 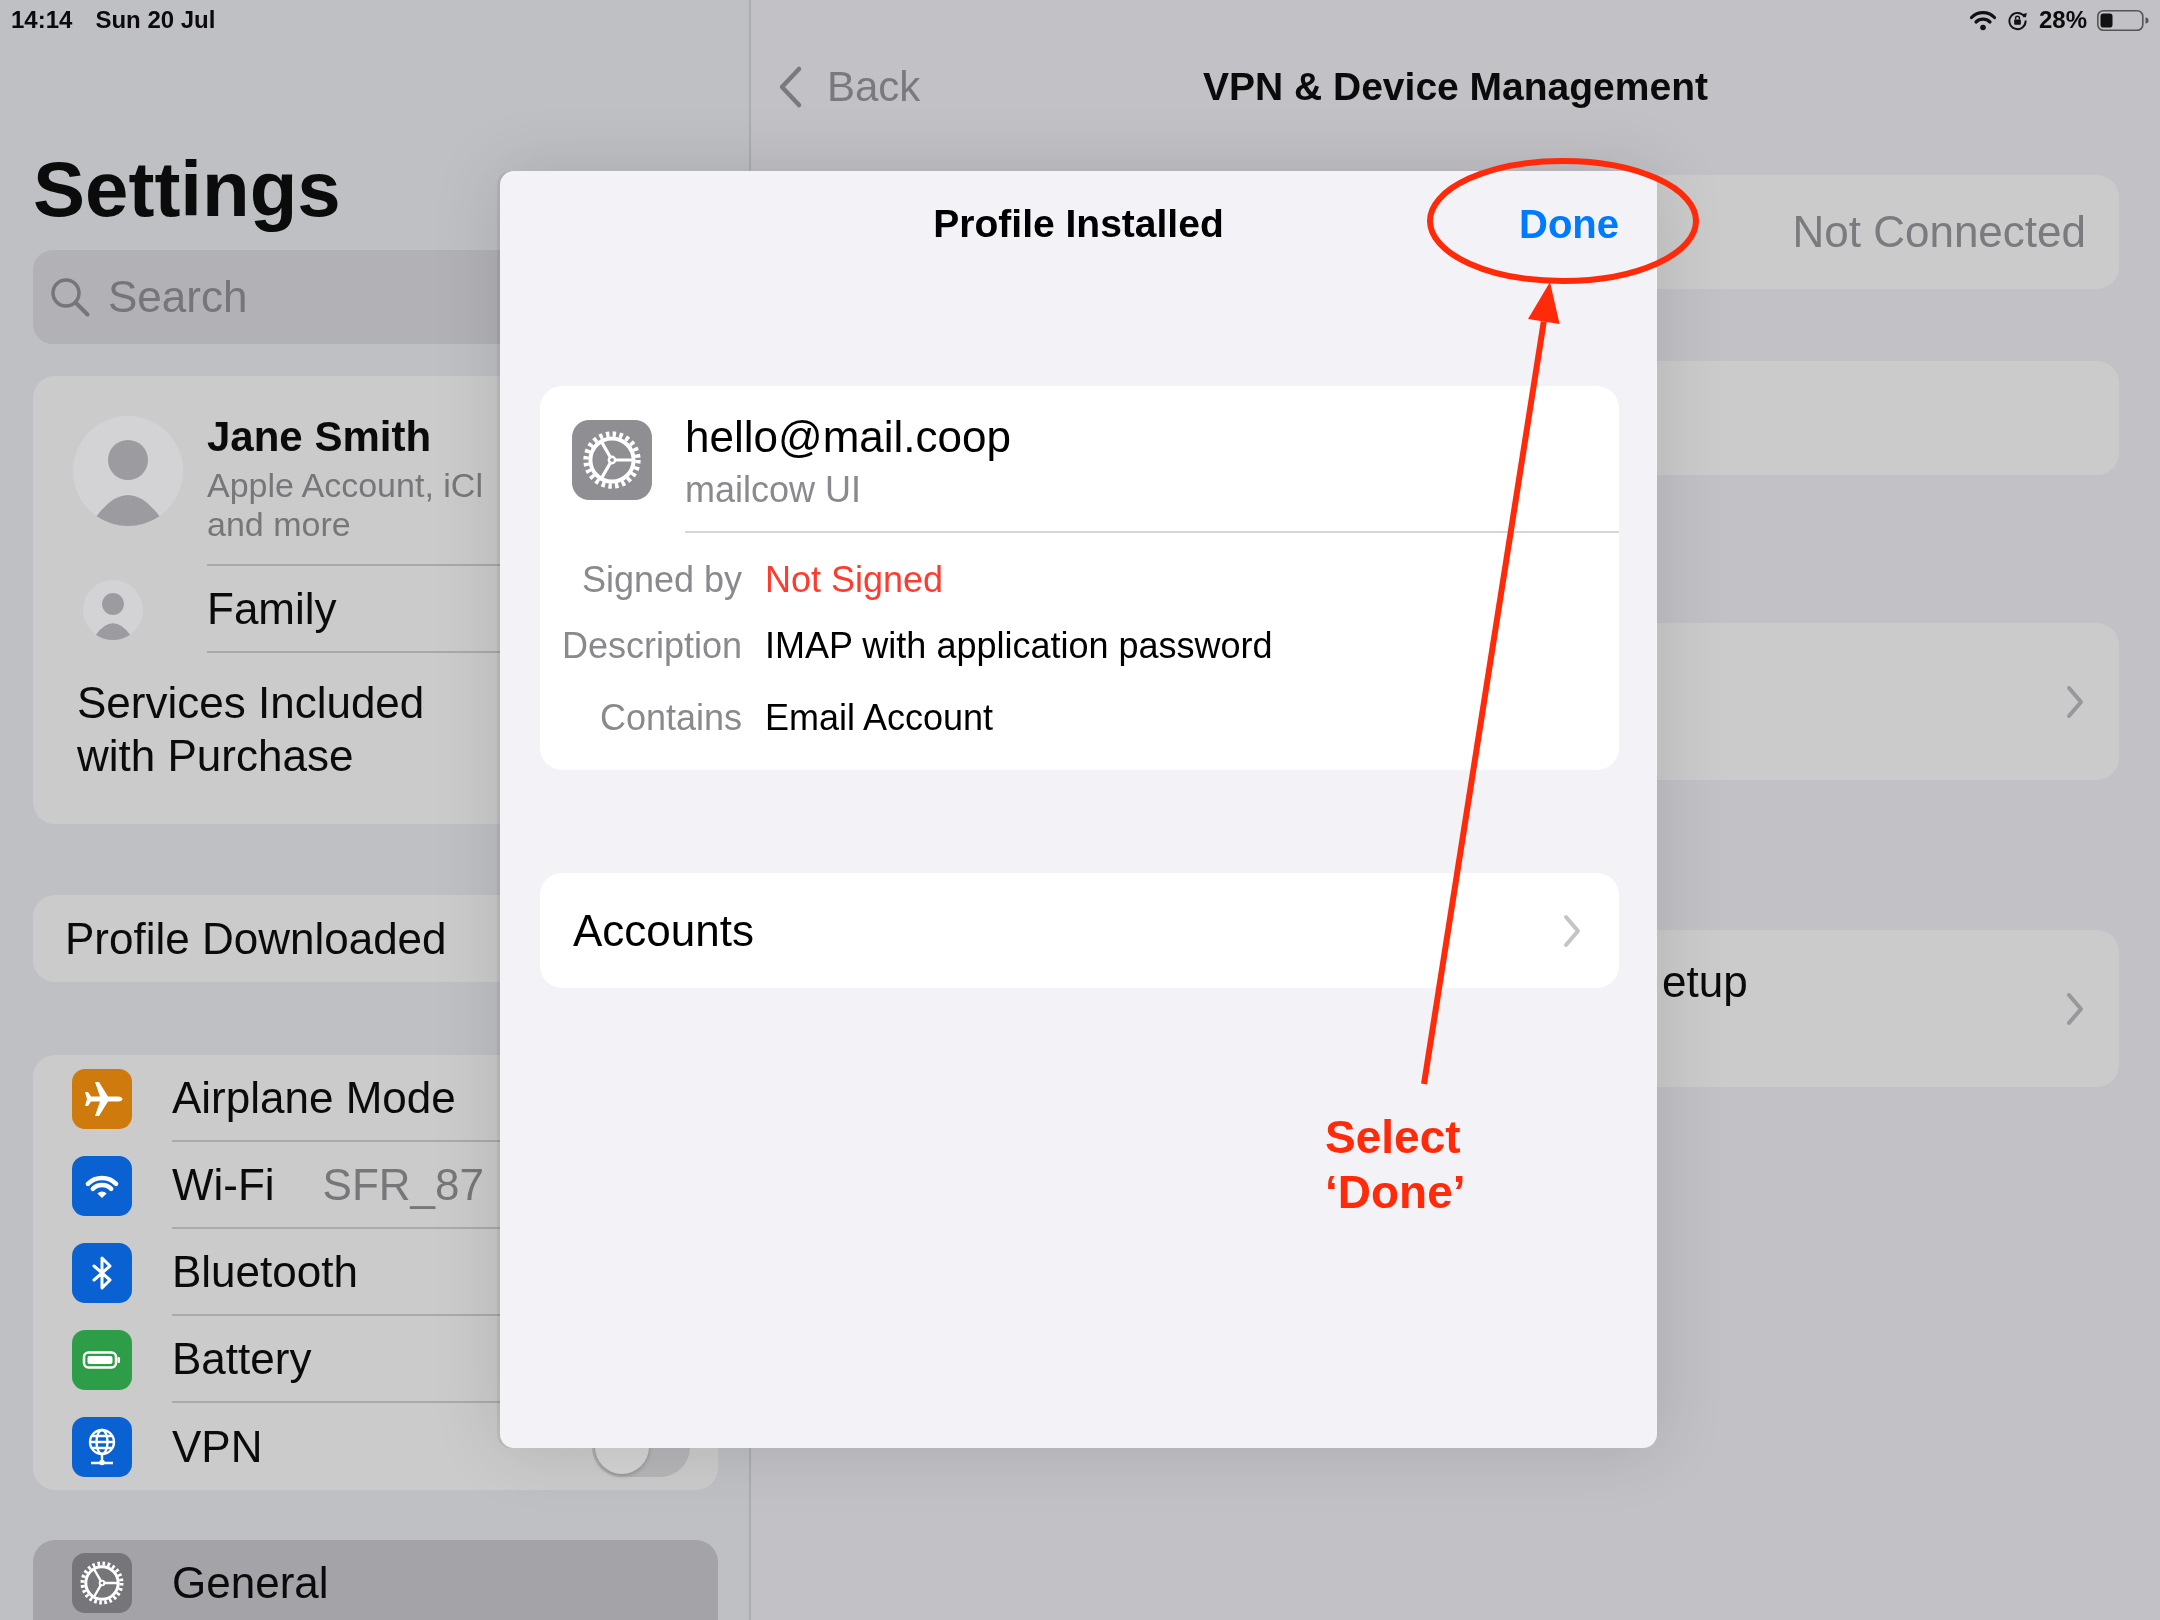 I want to click on wifi-icon, so click(x=1982, y=20).